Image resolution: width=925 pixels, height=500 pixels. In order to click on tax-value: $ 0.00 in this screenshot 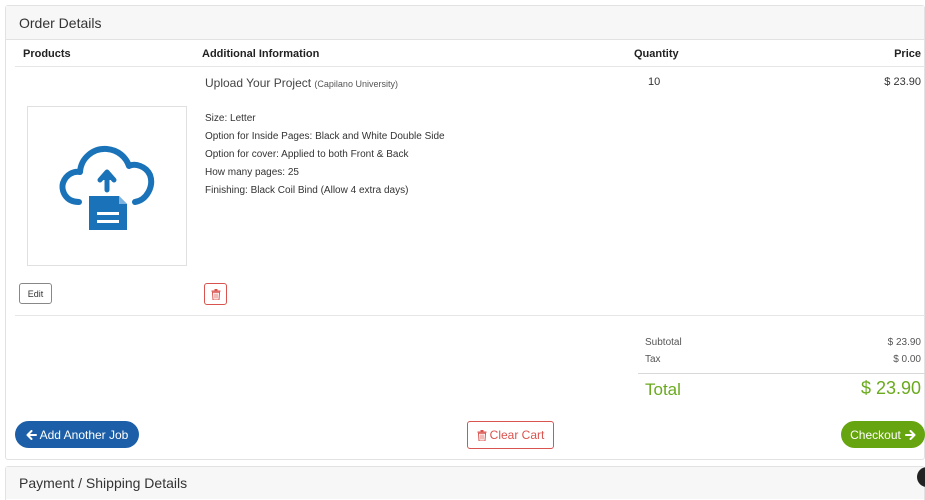, I will do `click(907, 359)`.